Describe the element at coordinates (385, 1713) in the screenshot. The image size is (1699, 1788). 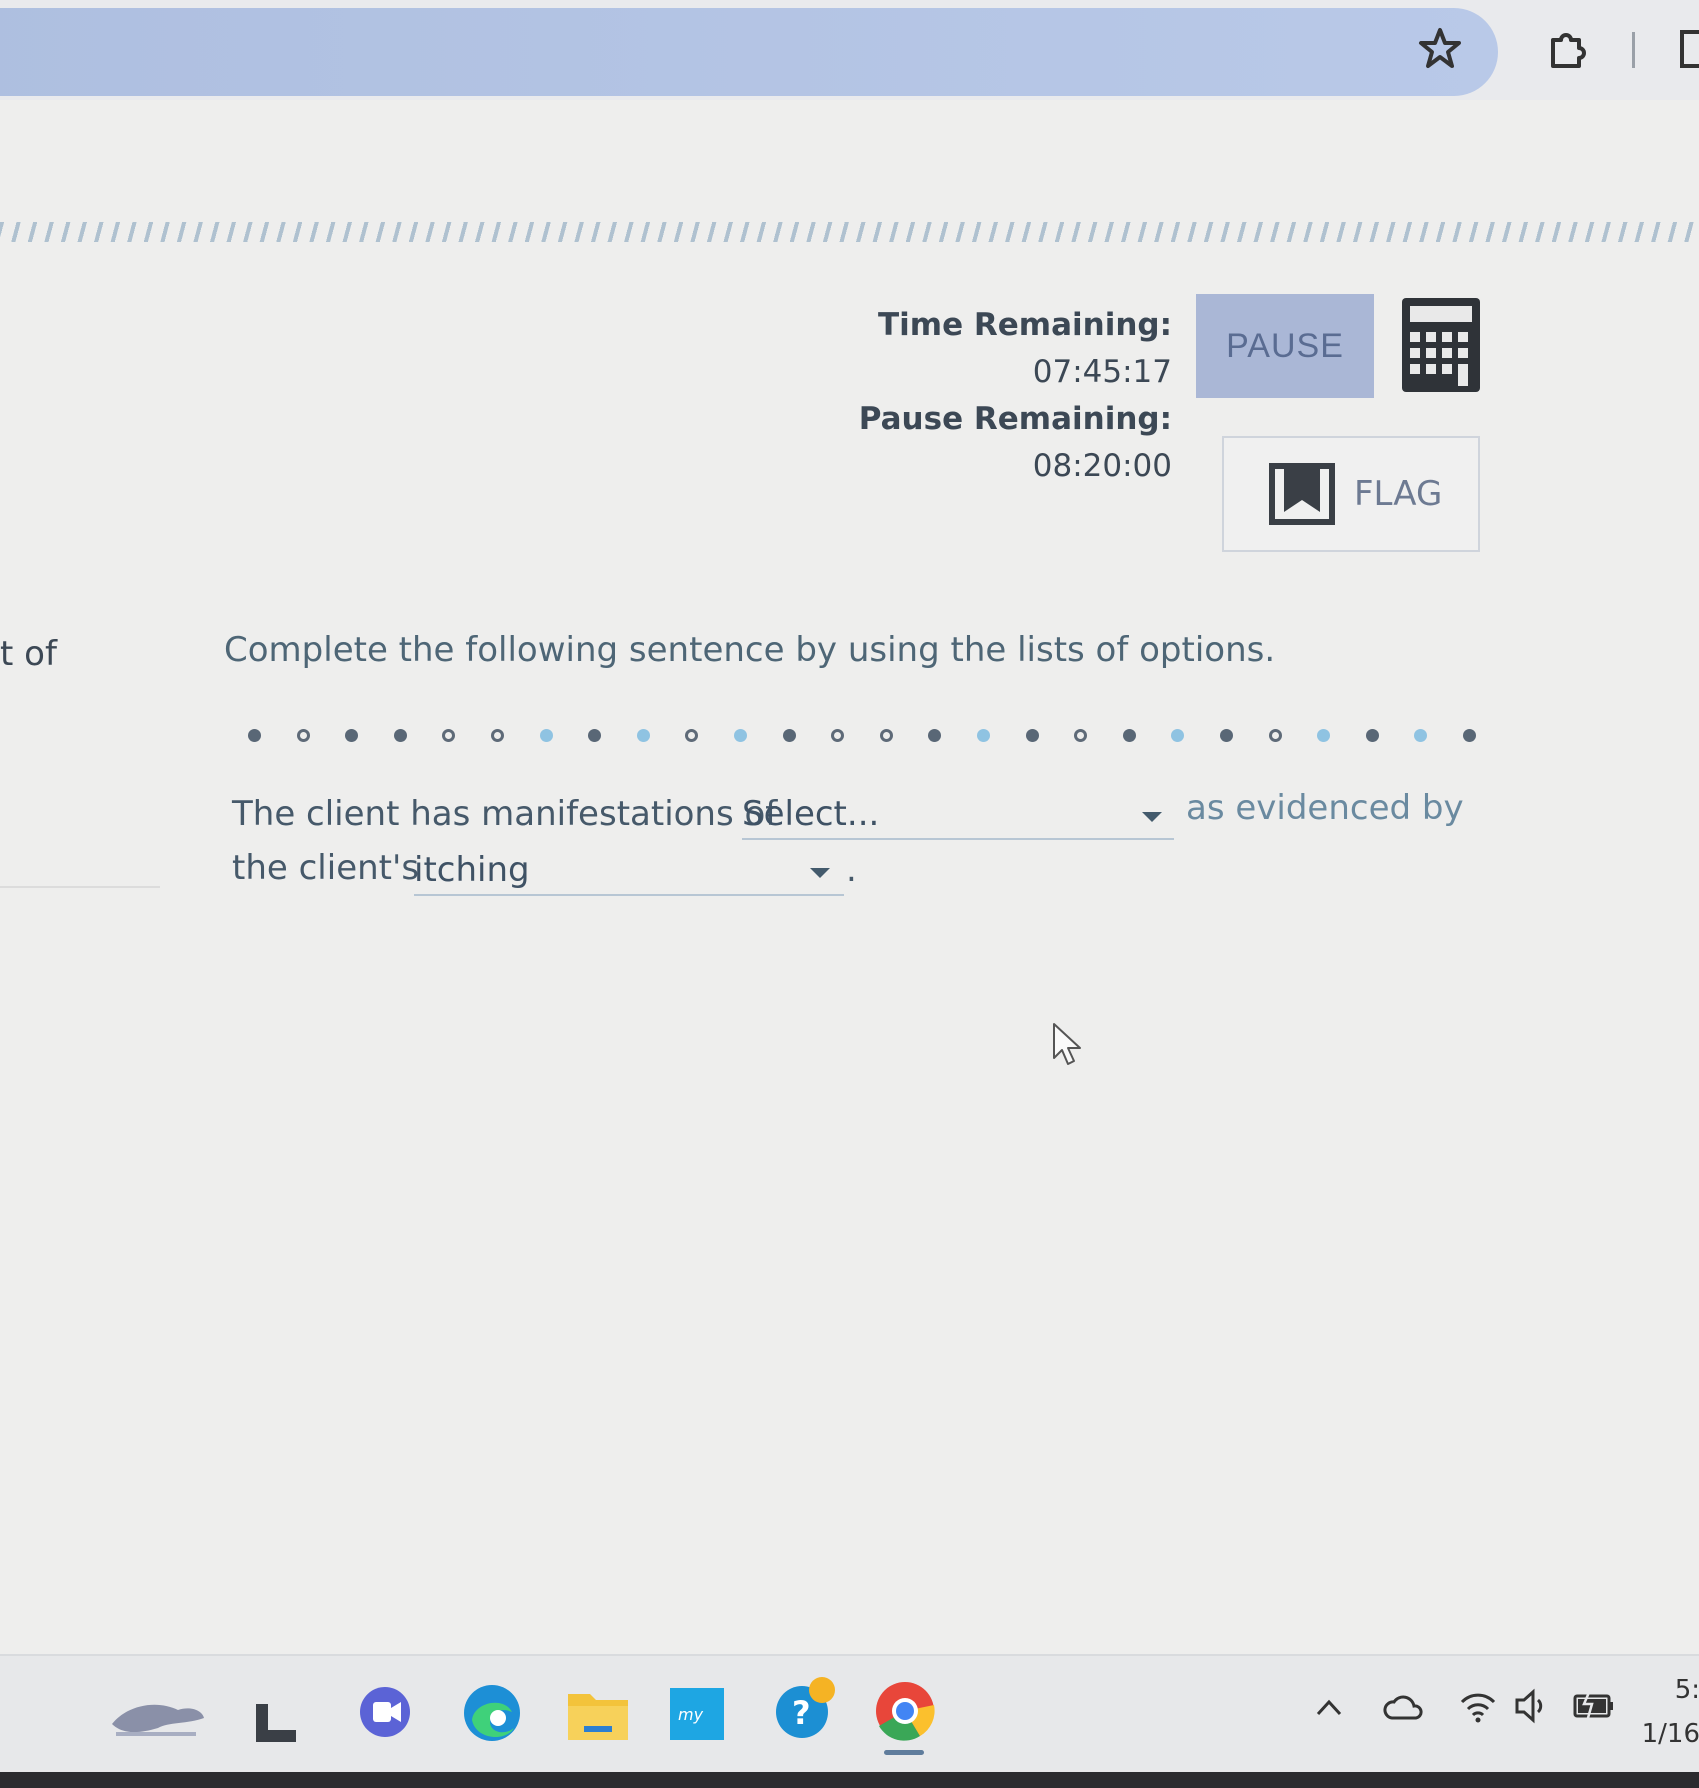
I see `meet-chat-icon` at that location.